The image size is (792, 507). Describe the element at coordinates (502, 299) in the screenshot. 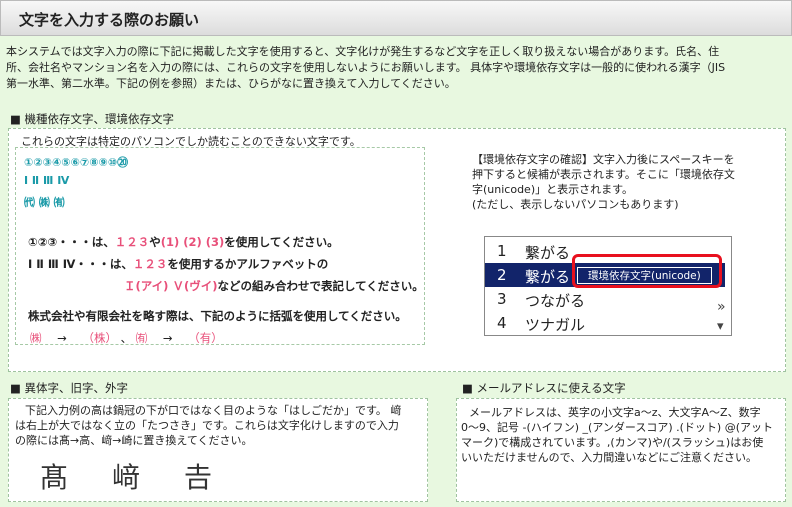

I see `candidate-number: 3` at that location.